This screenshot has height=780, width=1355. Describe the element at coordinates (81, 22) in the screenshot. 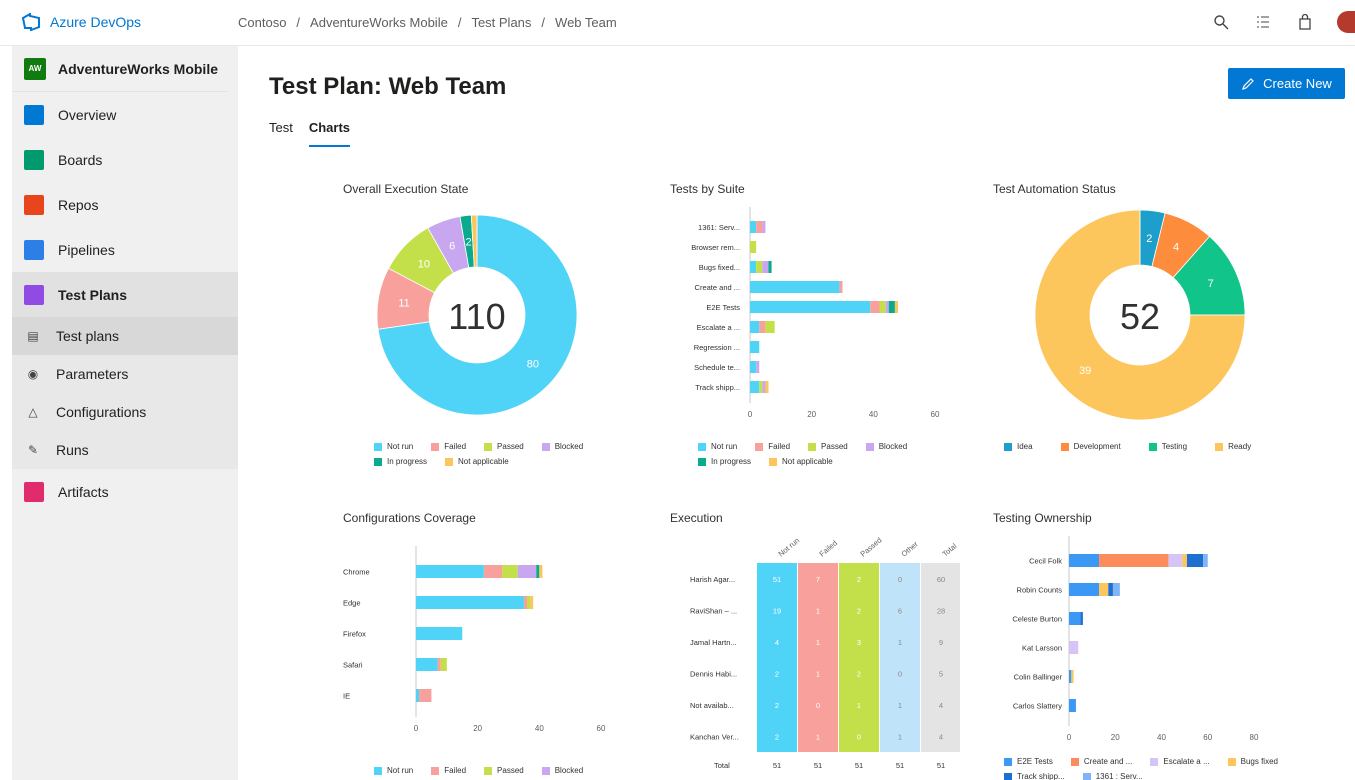

I see `brand-link: Azure DevOps` at that location.